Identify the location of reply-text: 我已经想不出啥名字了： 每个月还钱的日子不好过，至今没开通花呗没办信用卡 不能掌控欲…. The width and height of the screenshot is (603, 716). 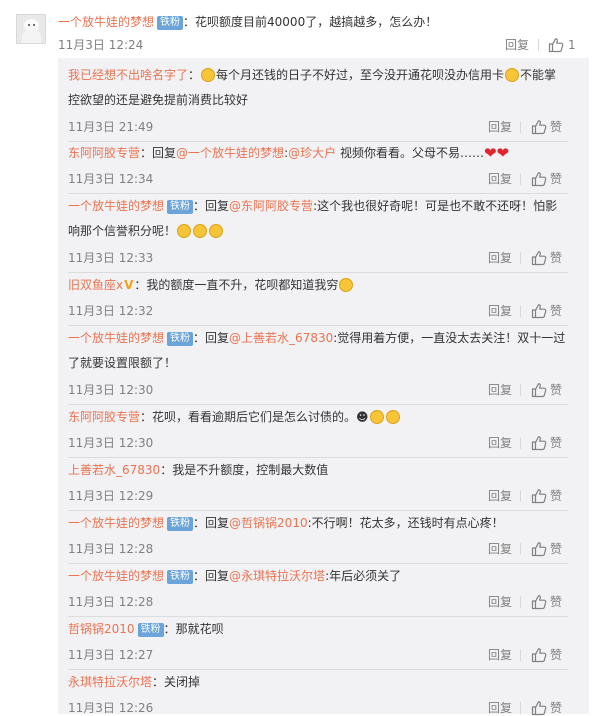
(312, 87).